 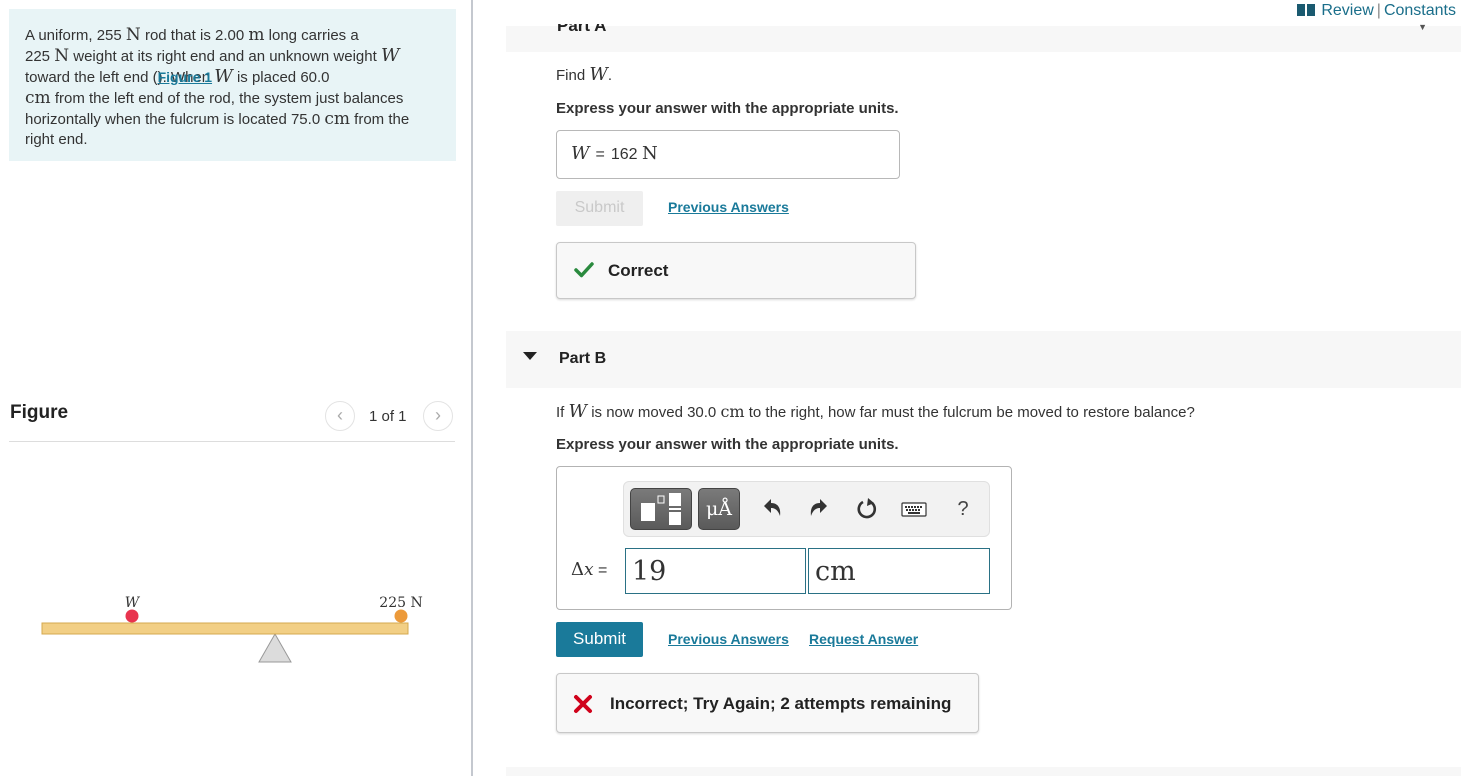 I want to click on templates-button, so click(x=661, y=509).